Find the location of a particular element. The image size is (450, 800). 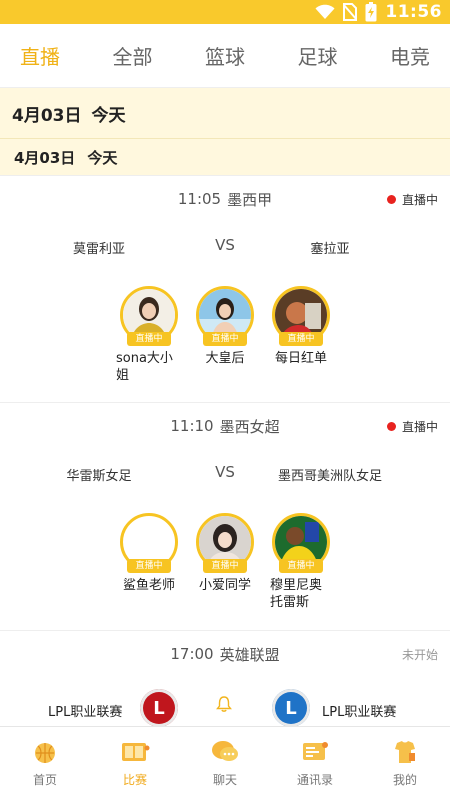

date-header: 4月03日 今天 is located at coordinates (225, 113).